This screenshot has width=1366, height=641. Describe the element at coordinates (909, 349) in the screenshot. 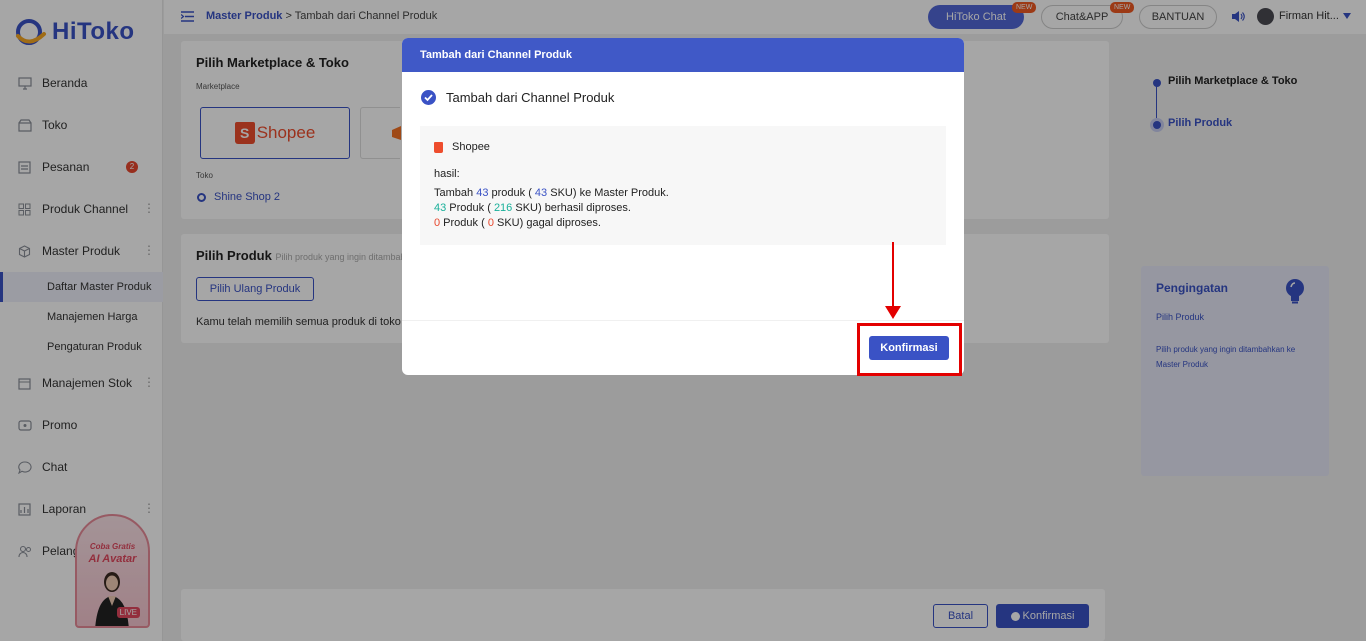

I see `annotation-highlight-box` at that location.